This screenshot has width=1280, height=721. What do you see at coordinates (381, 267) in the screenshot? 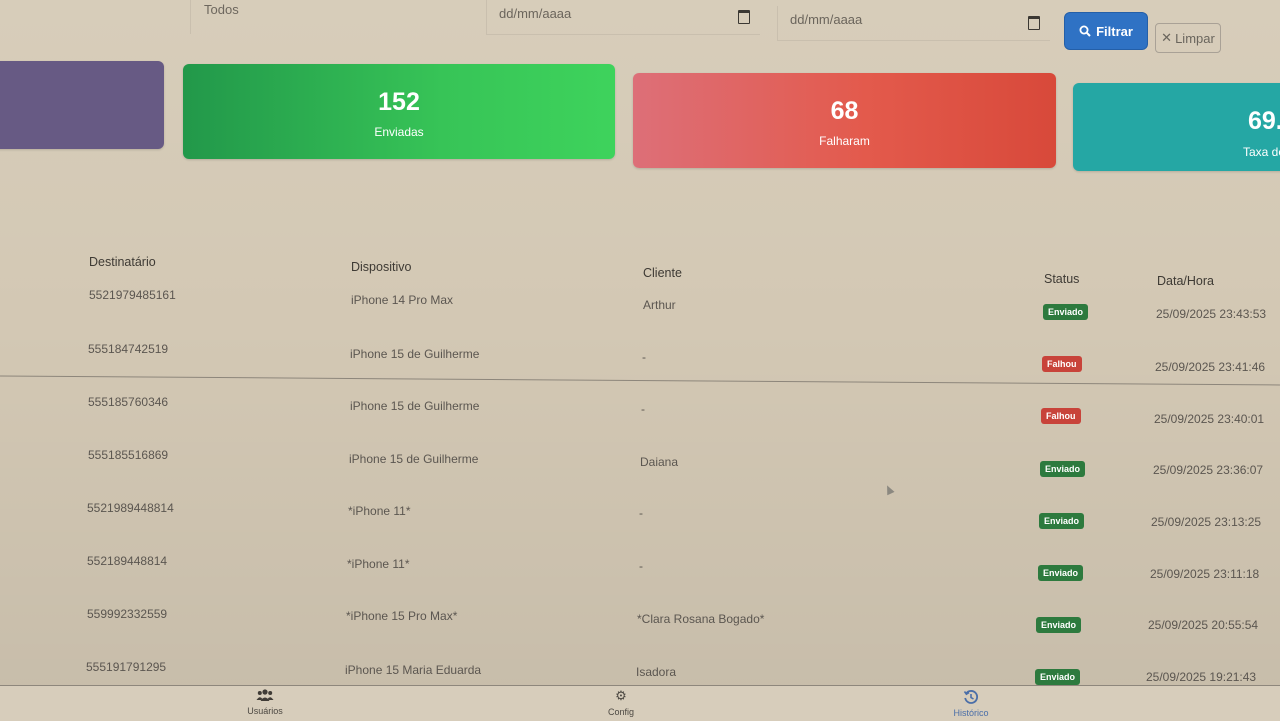
I see `column-header-device: Dispositivo` at bounding box center [381, 267].